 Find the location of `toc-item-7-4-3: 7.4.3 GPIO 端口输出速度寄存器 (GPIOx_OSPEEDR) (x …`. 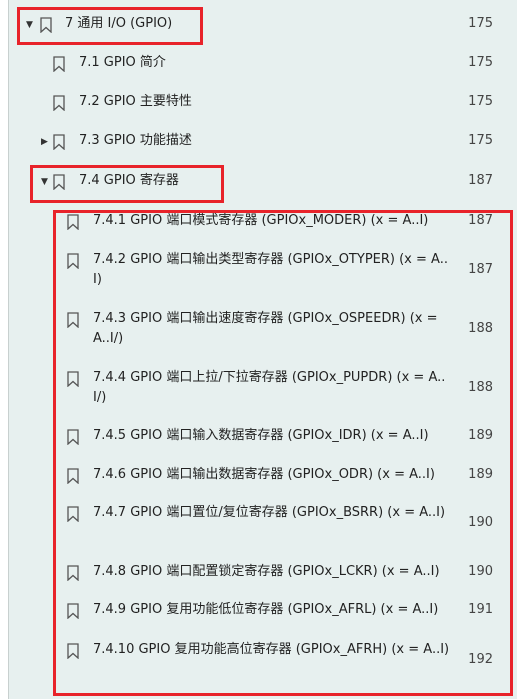

toc-item-7-4-3: 7.4.3 GPIO 端口输出速度寄存器 (GPIOx_OSPEEDR) (x … is located at coordinates (263, 329).